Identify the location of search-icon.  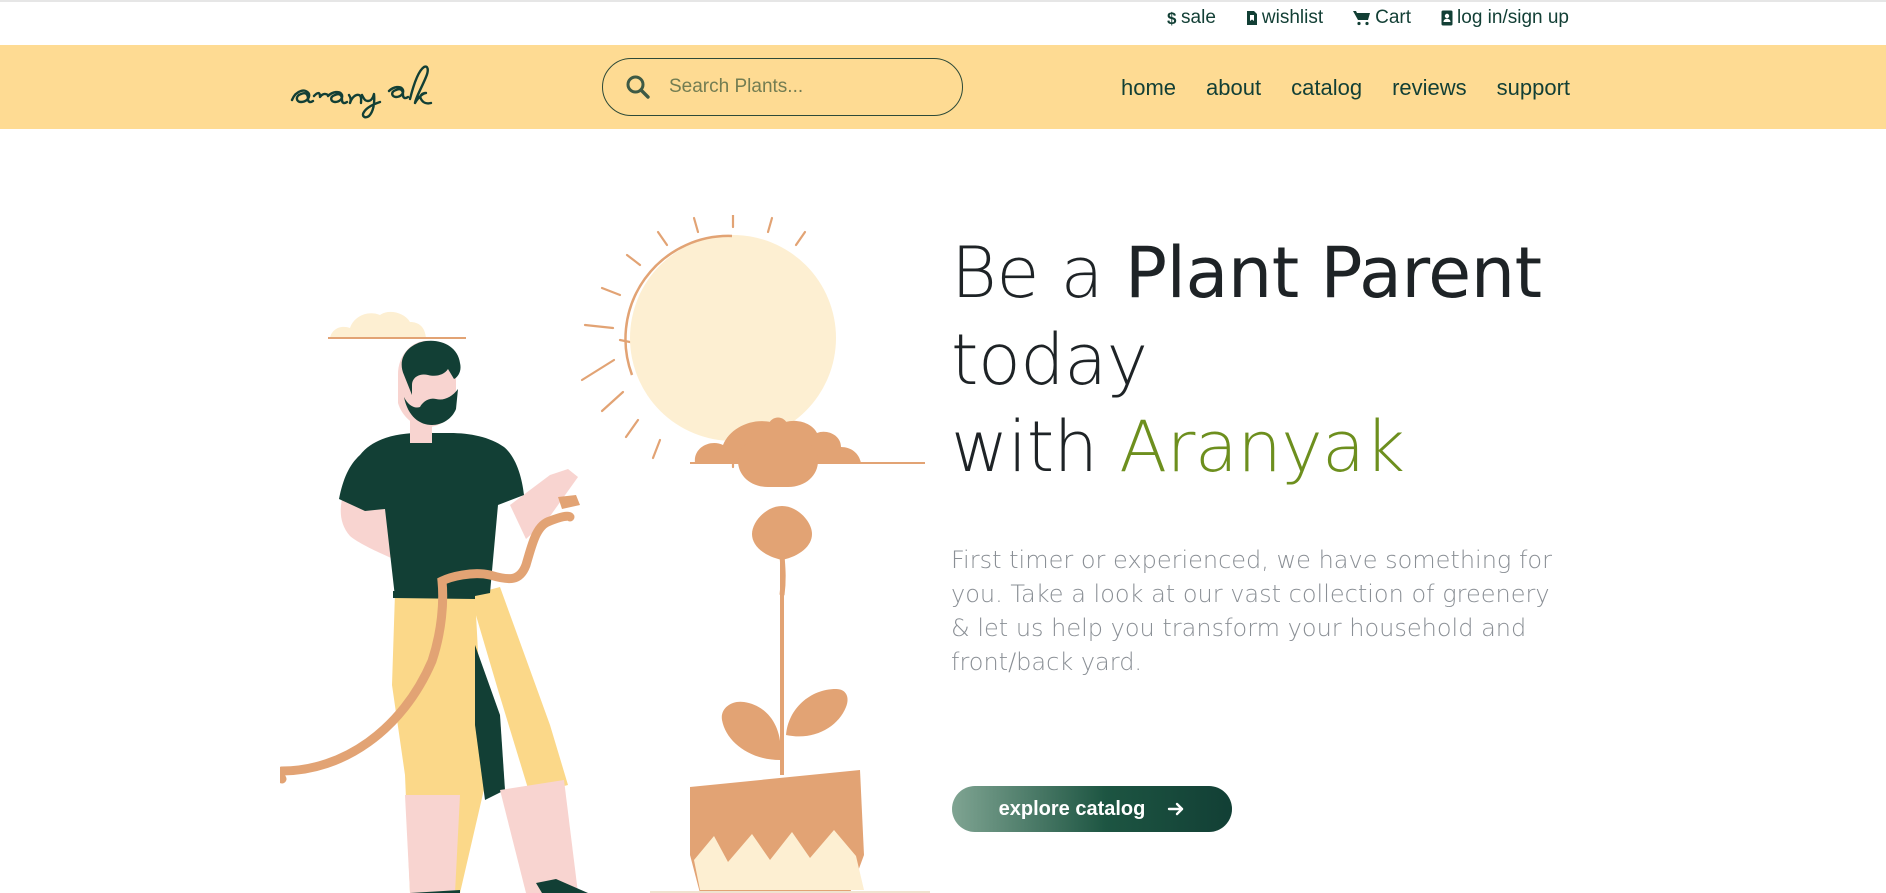
(638, 87).